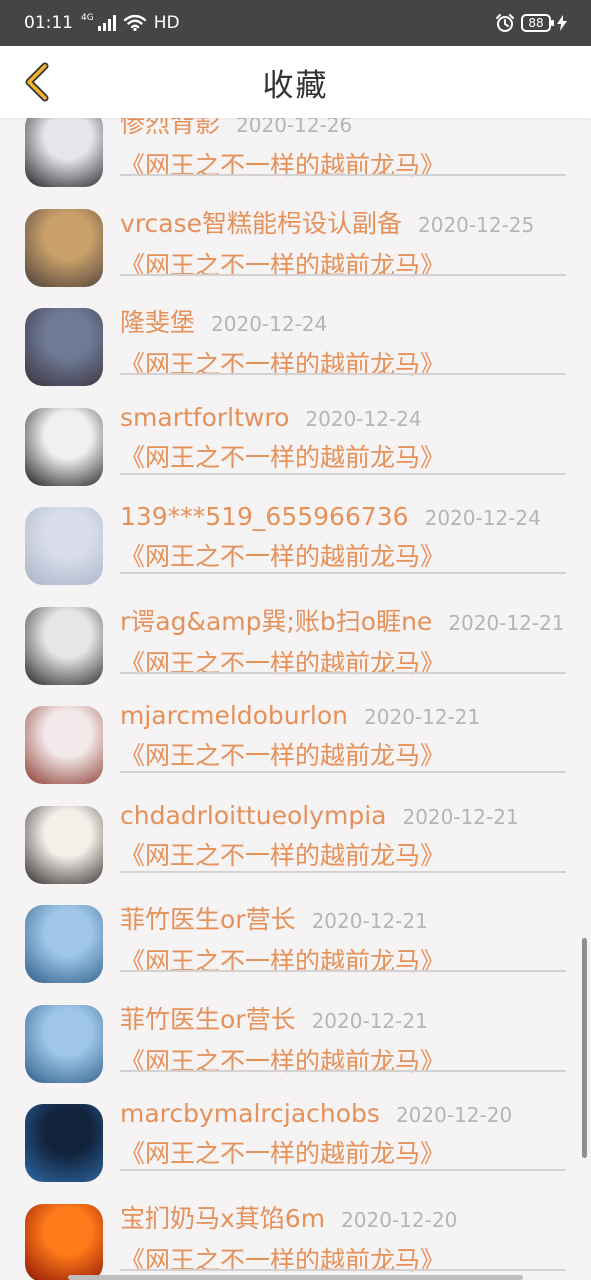 Image resolution: width=591 pixels, height=1280 pixels. Describe the element at coordinates (87, 18) in the screenshot. I see `network-type-label: 4G` at that location.